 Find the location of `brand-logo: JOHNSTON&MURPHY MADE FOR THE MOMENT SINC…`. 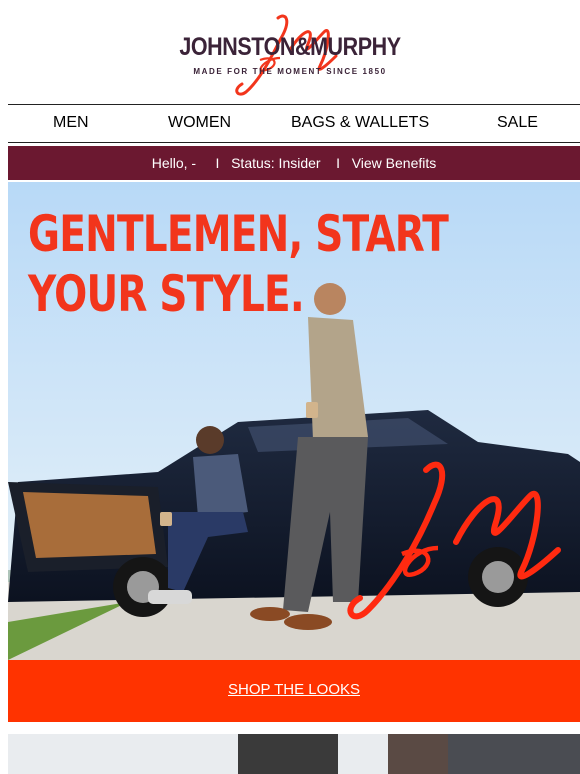

brand-logo: JOHNSTON&MURPHY MADE FOR THE MOMENT SINC… is located at coordinates (290, 52).